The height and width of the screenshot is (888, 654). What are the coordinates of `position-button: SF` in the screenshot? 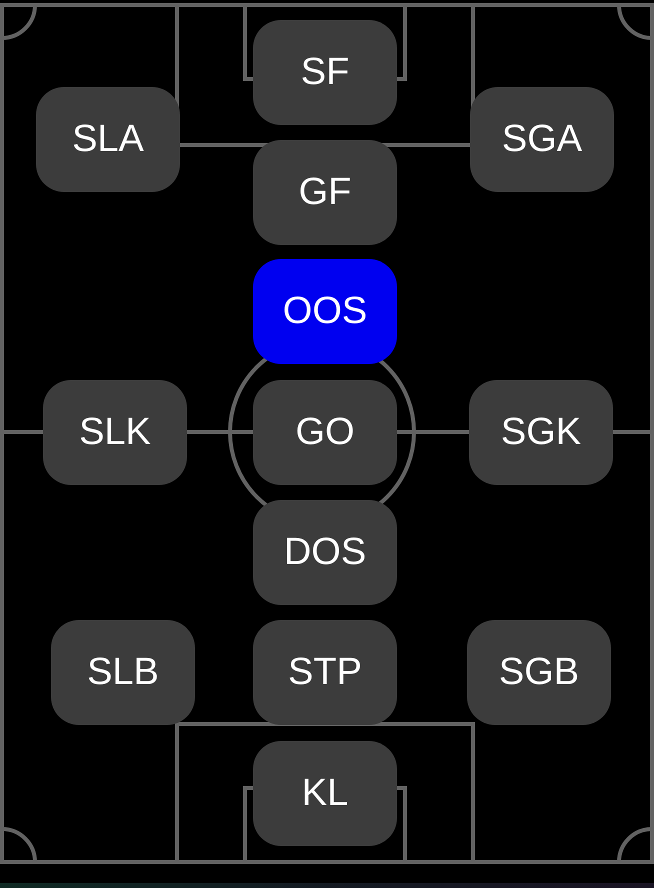 It's located at (325, 72).